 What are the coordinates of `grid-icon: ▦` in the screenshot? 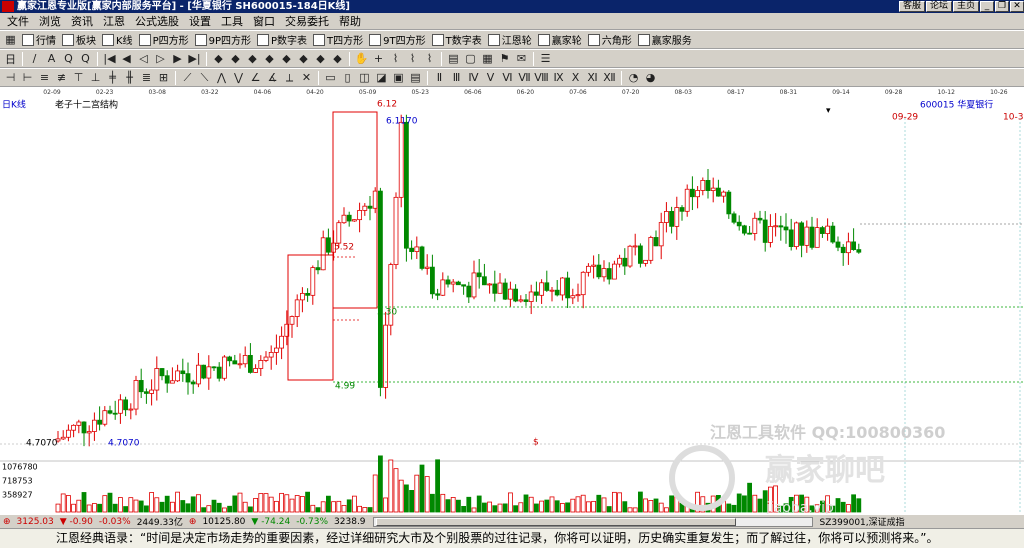 It's located at (11, 39).